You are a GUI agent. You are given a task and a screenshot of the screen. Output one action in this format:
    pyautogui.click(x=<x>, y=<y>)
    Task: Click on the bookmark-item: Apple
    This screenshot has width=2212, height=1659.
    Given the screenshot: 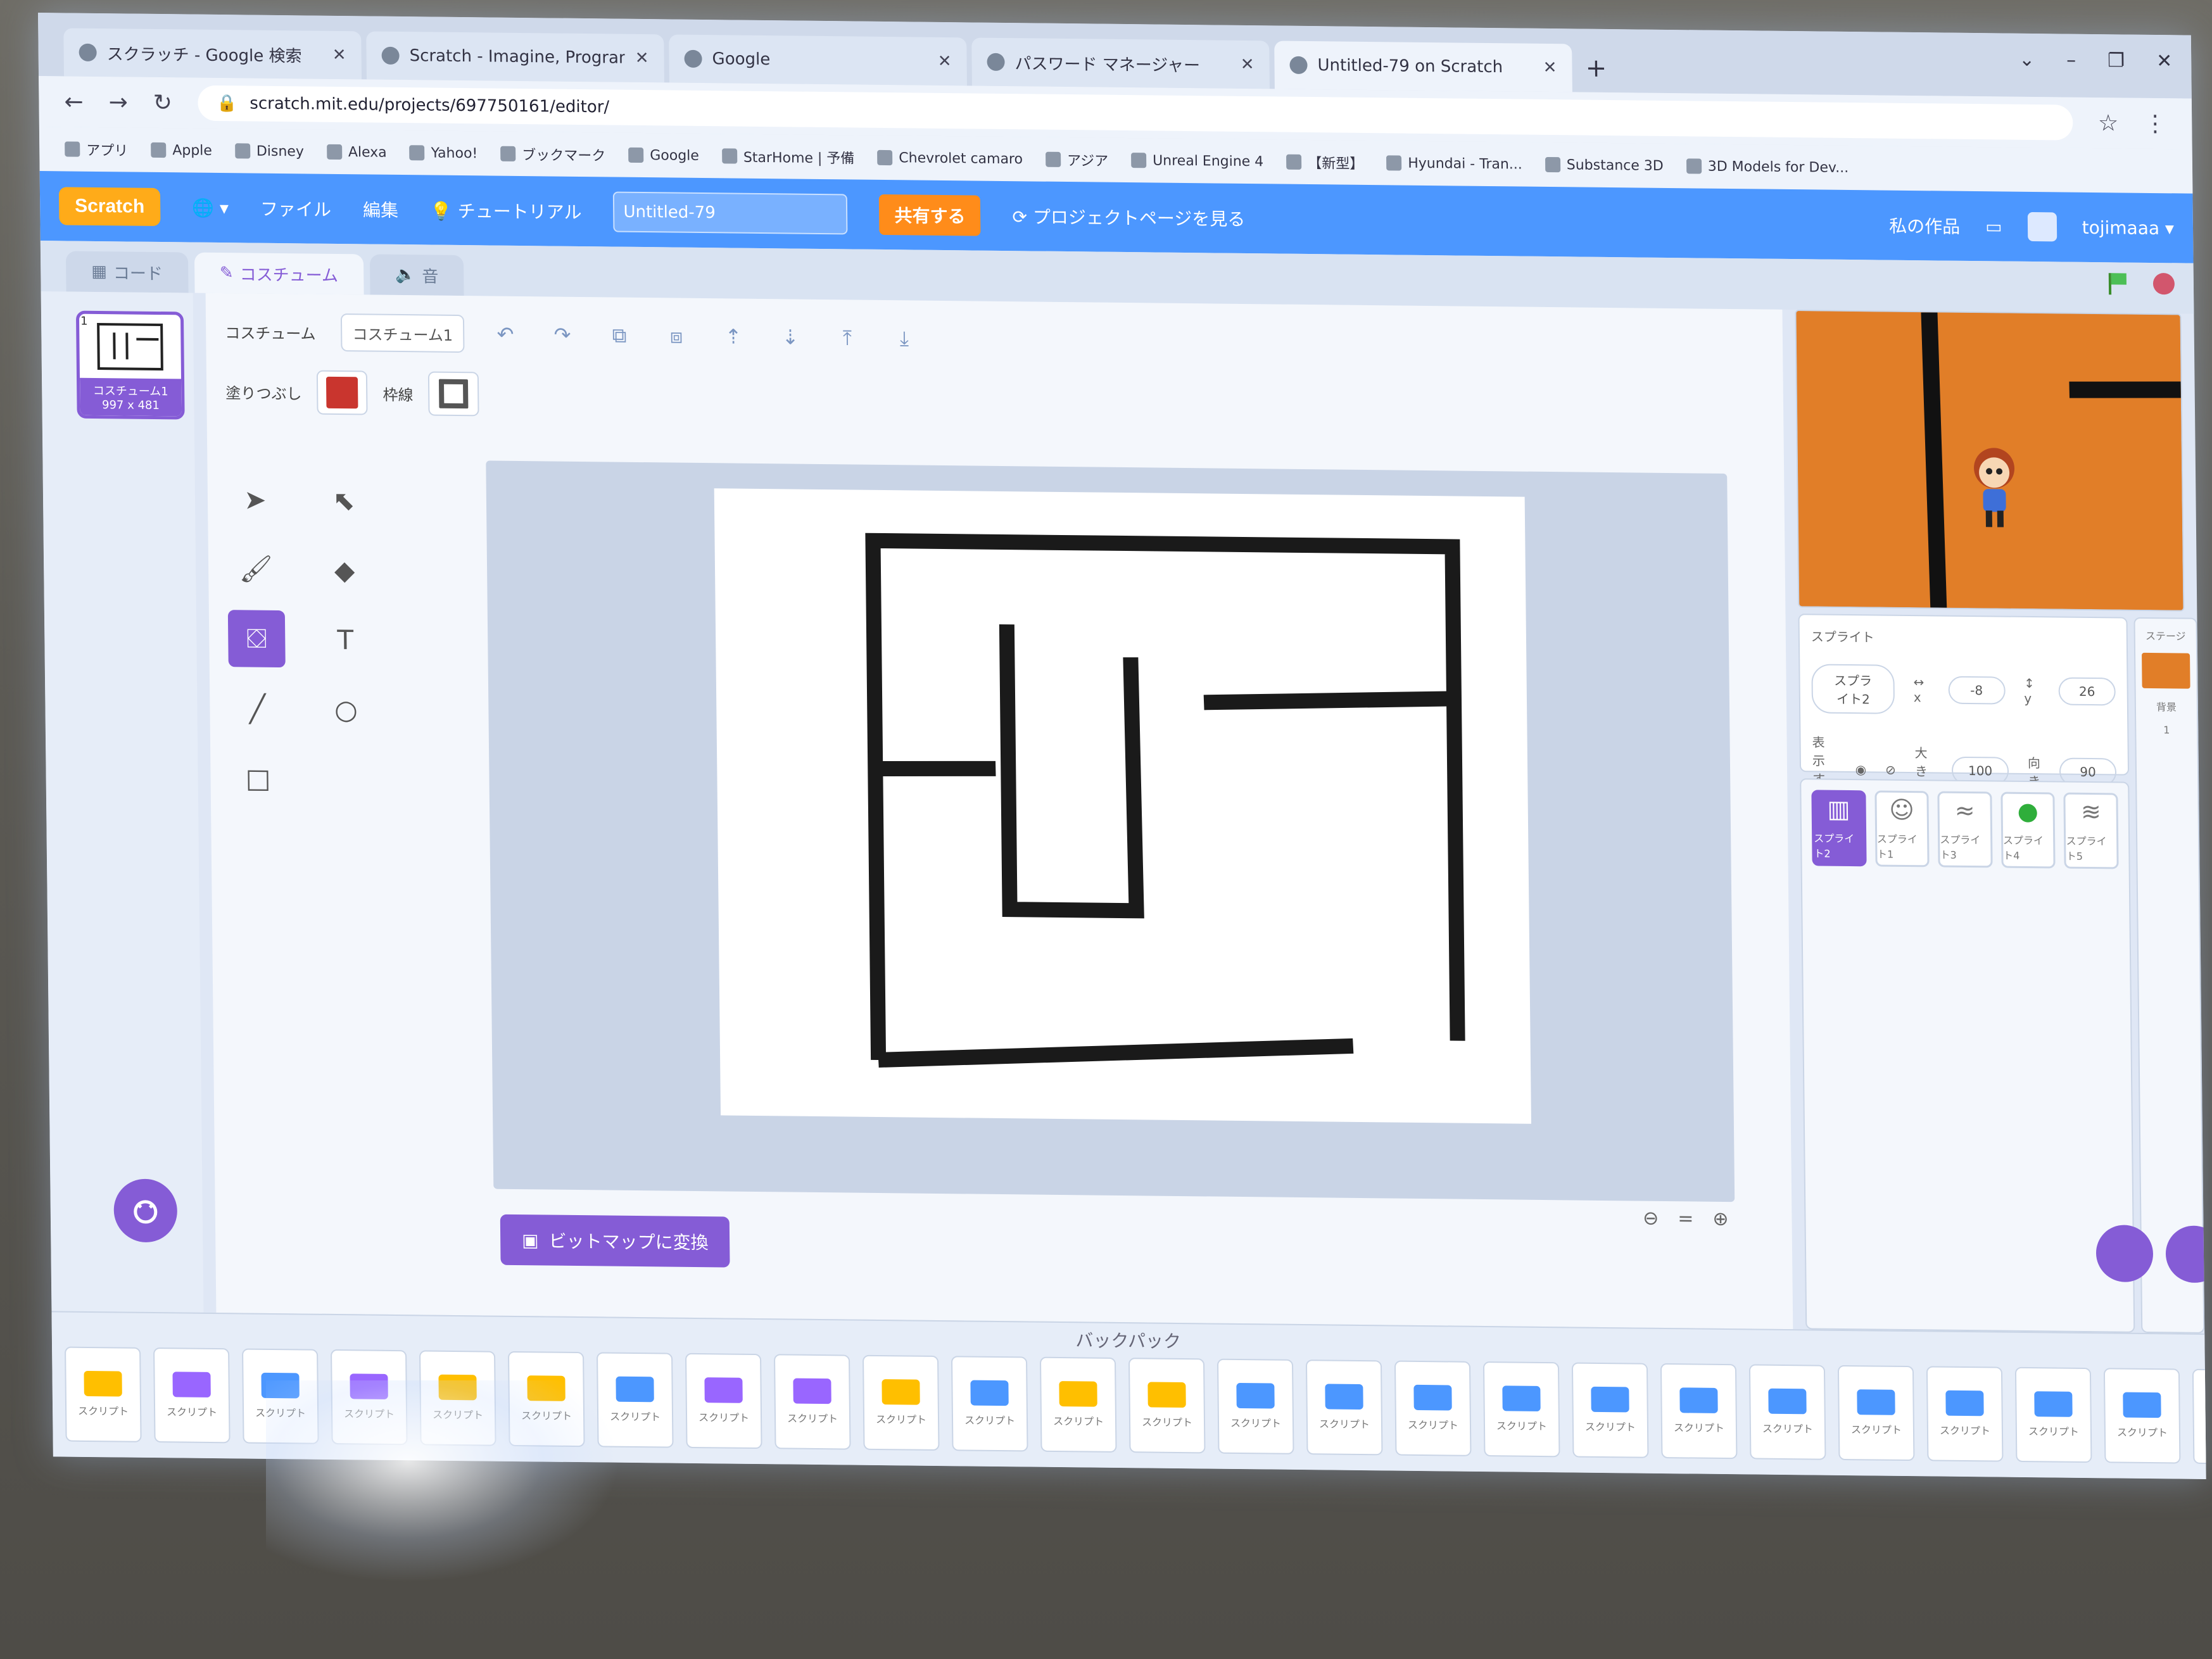 What is the action you would take?
    pyautogui.click(x=181, y=150)
    